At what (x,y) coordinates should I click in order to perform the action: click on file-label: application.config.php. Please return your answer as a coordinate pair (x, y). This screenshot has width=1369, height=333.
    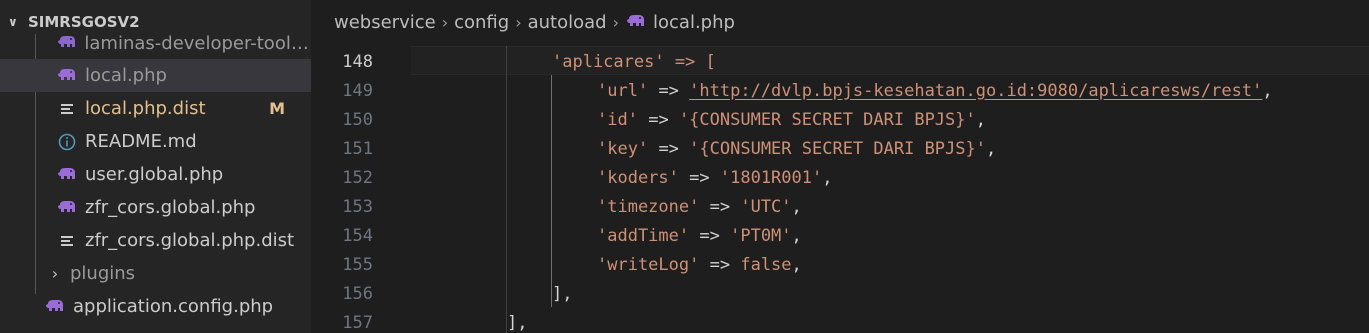
    Looking at the image, I should click on (173, 306).